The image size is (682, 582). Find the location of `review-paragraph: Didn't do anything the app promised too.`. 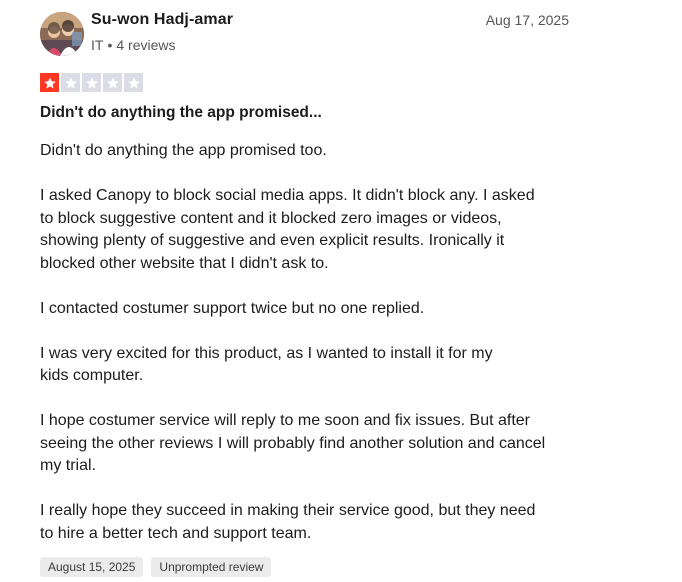

review-paragraph: Didn't do anything the app promised too. is located at coordinates (183, 150).